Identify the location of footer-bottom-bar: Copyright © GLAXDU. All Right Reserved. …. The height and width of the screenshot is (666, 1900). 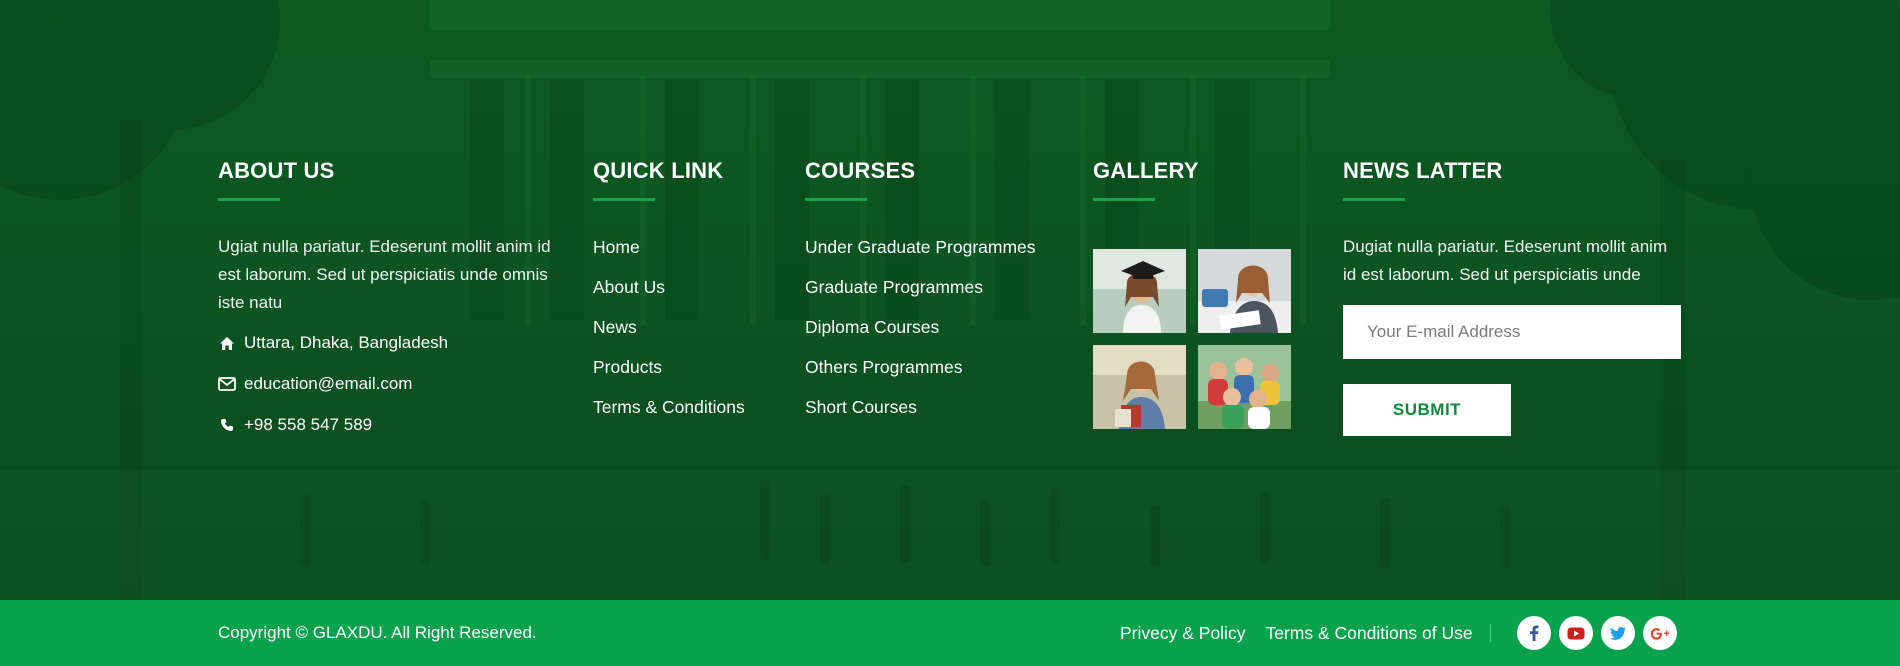
(950, 633).